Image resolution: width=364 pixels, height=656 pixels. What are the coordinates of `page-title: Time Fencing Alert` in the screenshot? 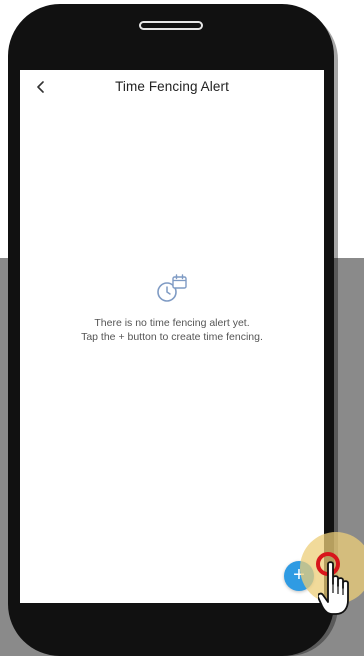 It's located at (172, 86).